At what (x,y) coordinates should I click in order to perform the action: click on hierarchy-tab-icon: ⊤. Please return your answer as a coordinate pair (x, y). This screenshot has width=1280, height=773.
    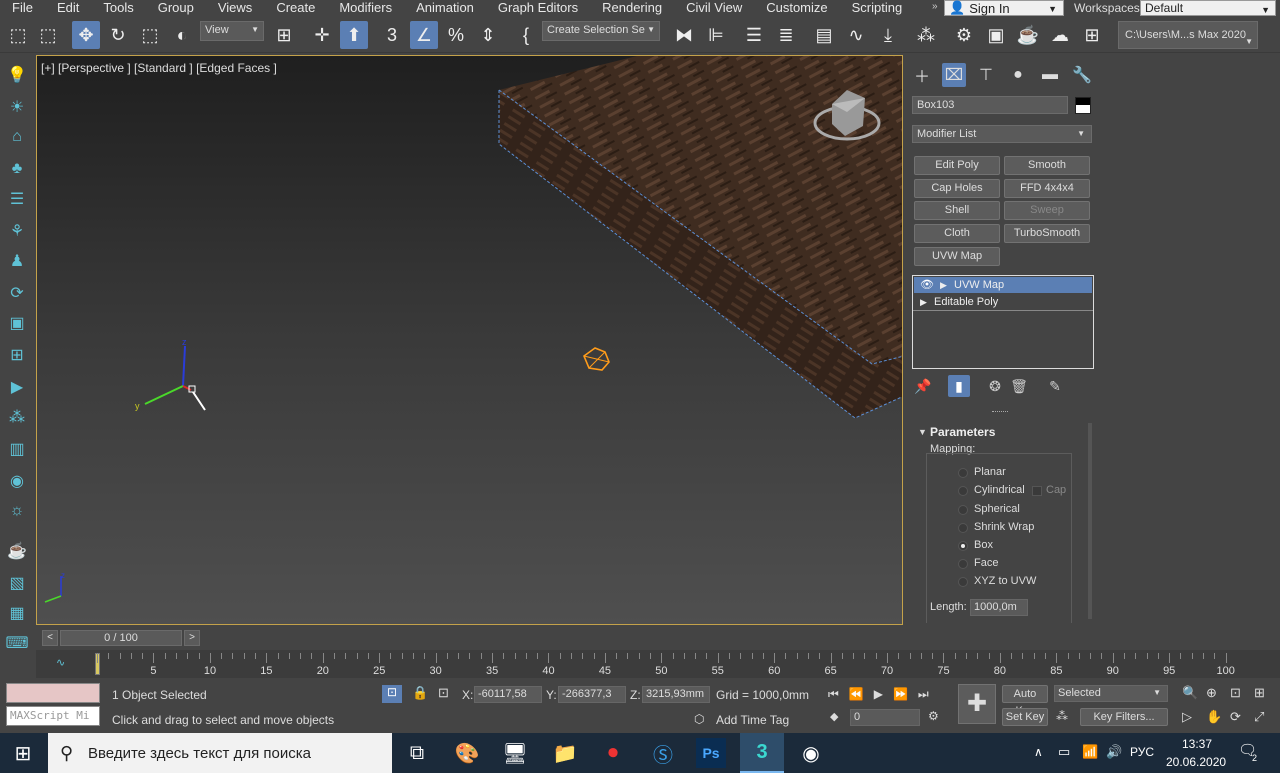
    Looking at the image, I should click on (986, 75).